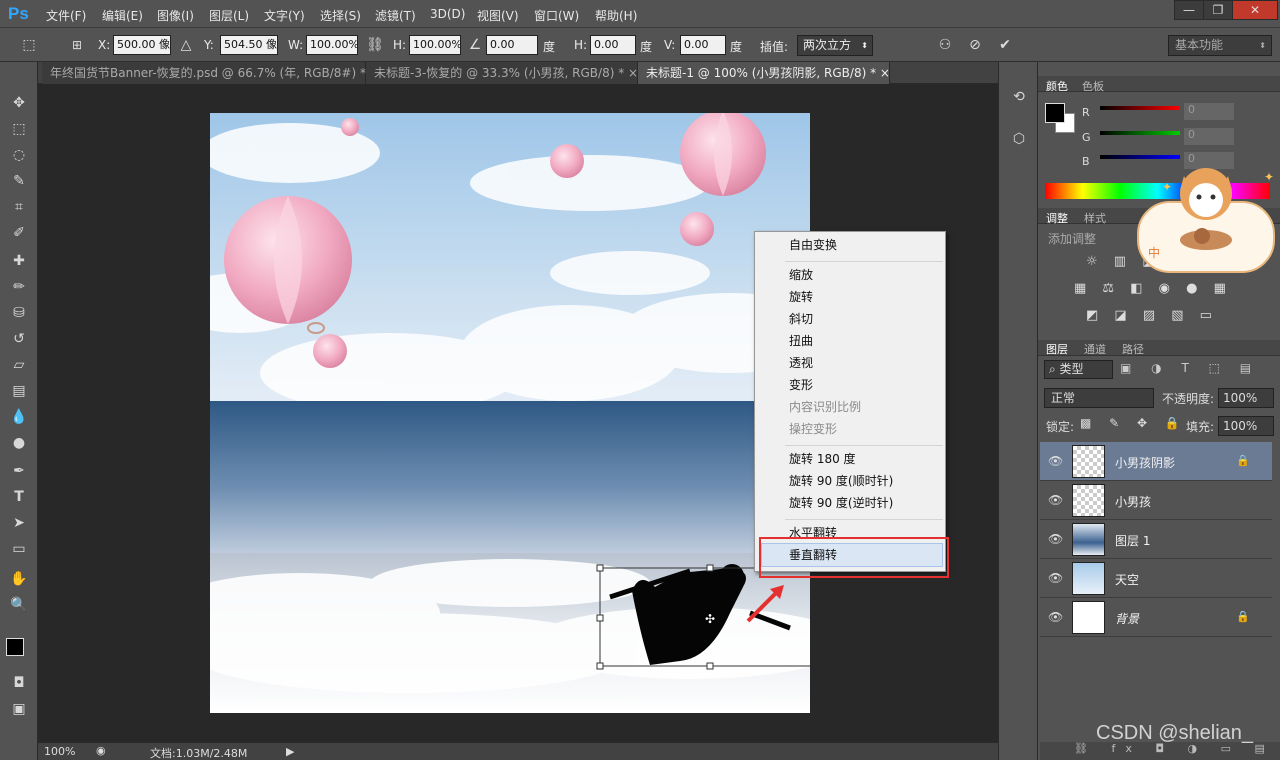  What do you see at coordinates (29, 45) in the screenshot?
I see `transform-tool-icon: ⬚` at bounding box center [29, 45].